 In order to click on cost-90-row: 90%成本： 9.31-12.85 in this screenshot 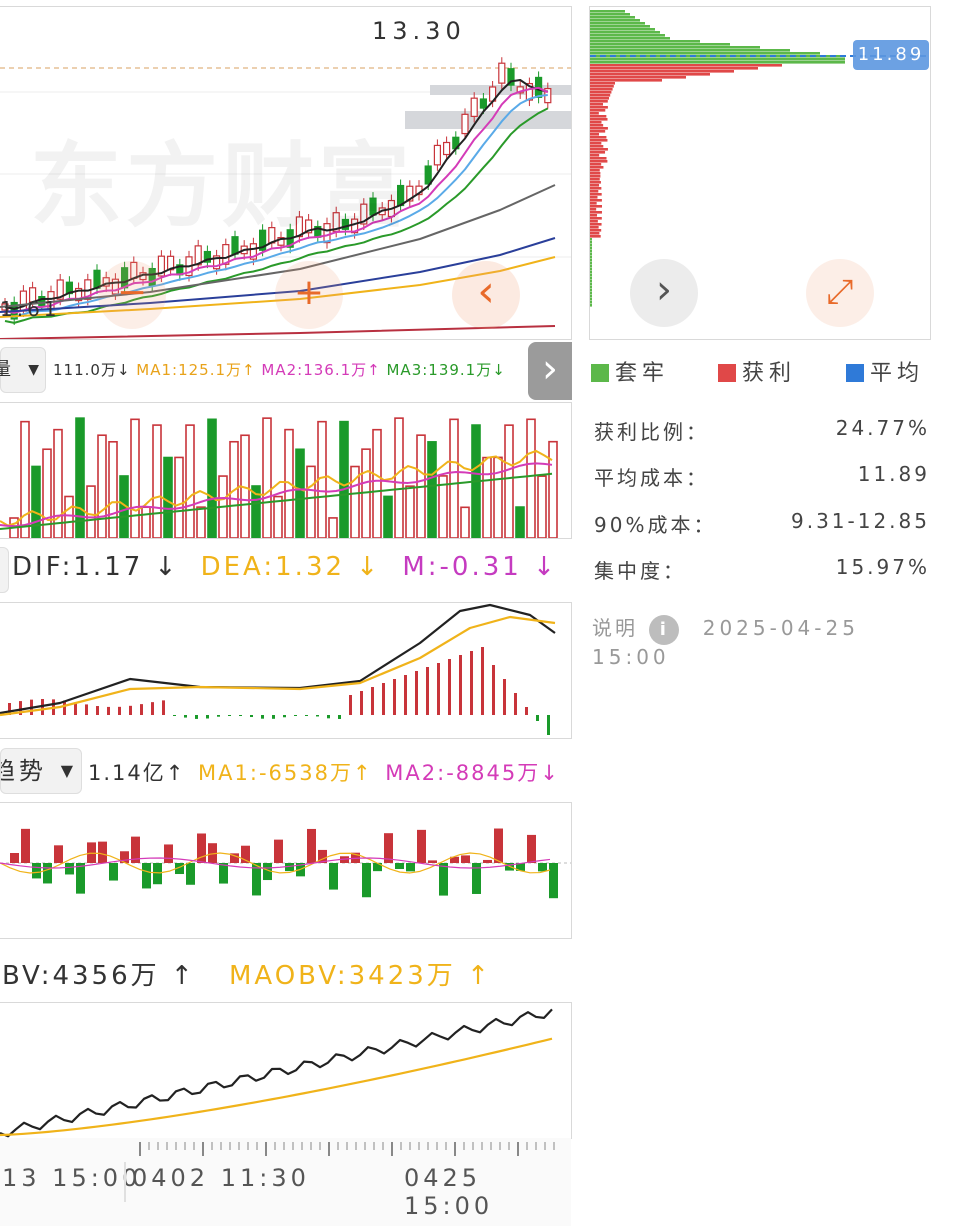, I will do `click(762, 523)`.